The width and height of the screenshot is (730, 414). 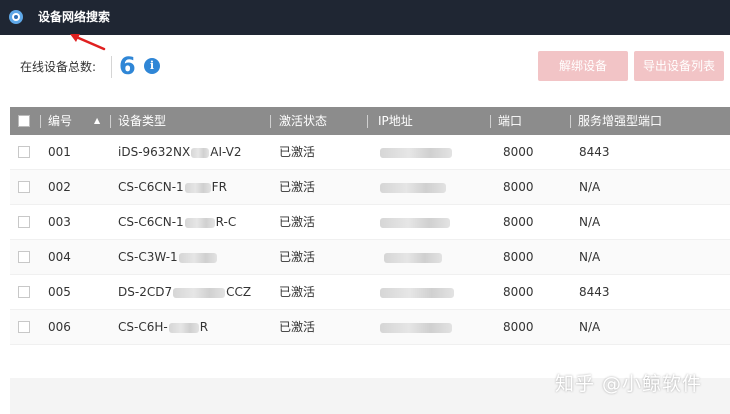 I want to click on column-header-device-type: 设备类型, so click(x=142, y=121).